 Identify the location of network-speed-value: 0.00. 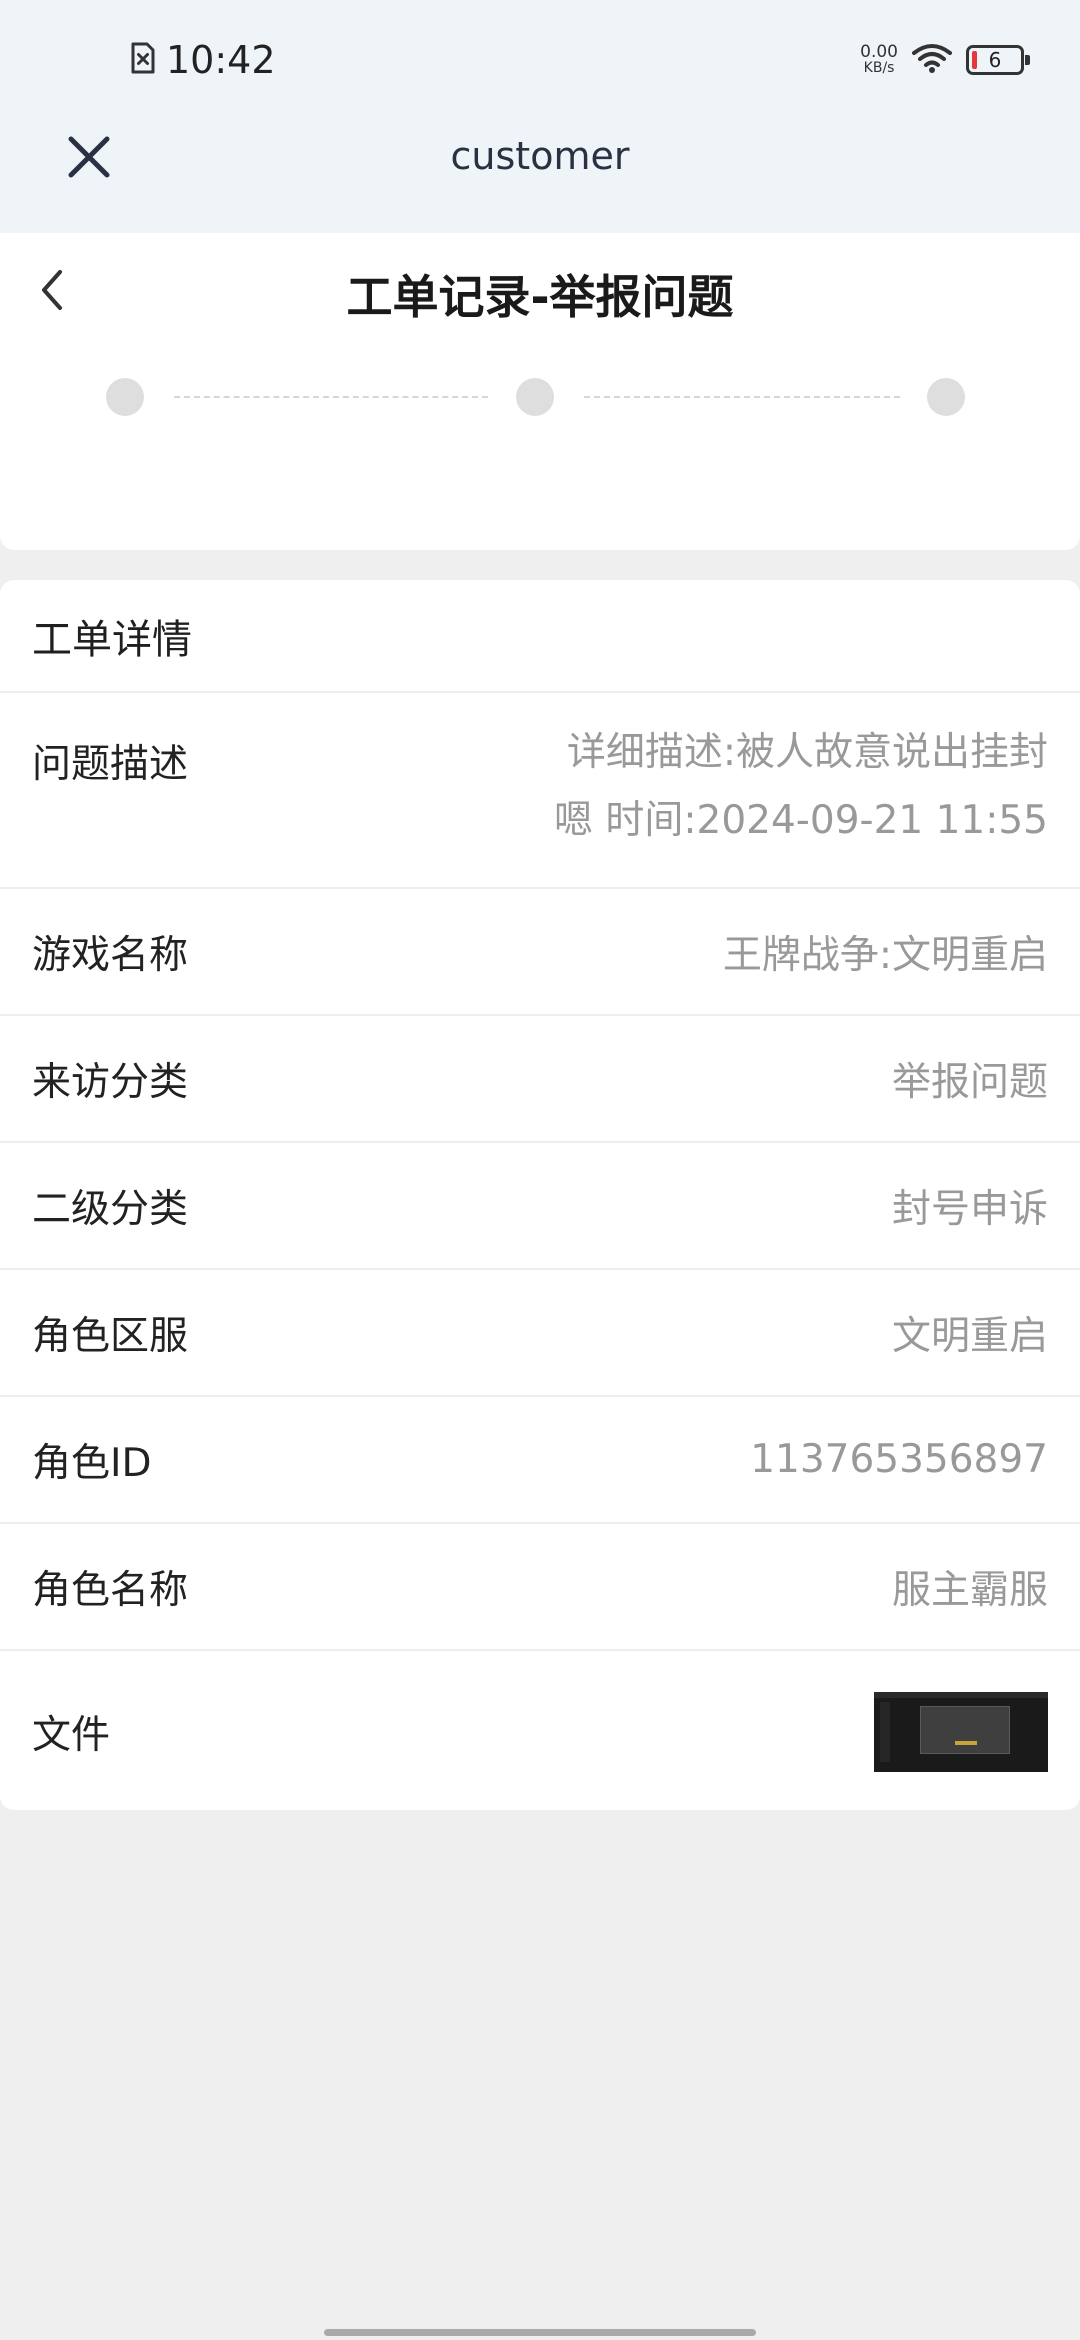
(879, 52).